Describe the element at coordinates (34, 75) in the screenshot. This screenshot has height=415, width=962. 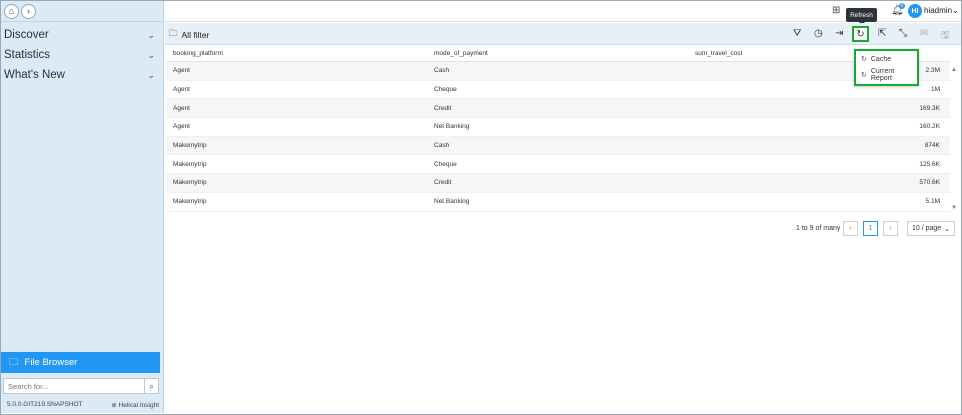
I see `sidebar-item-label: What's New` at that location.